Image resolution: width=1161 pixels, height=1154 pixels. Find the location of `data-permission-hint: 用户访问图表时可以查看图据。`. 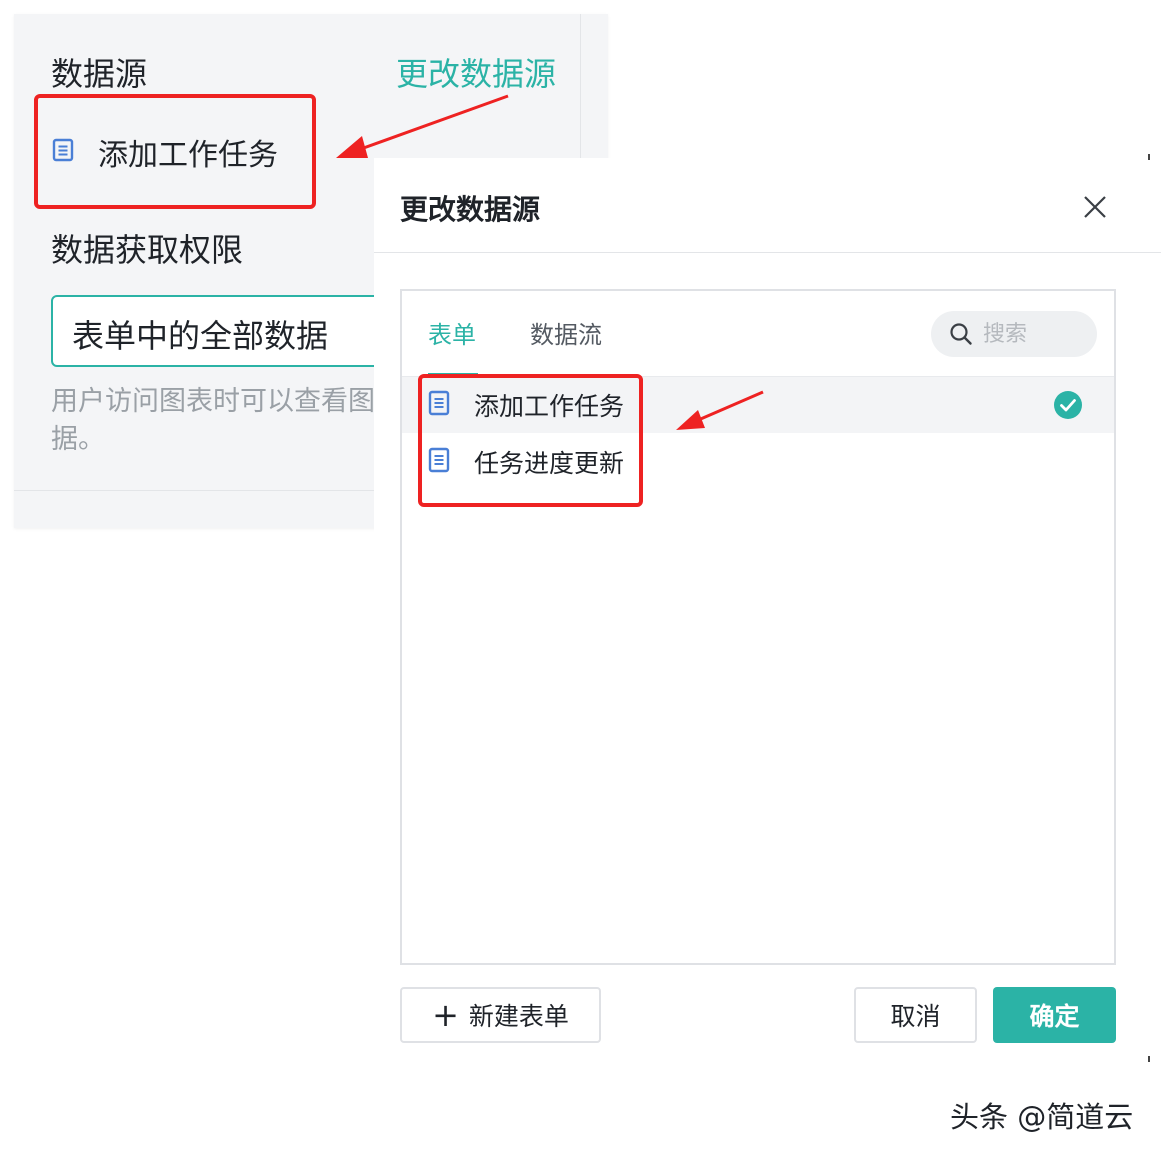

data-permission-hint: 用户访问图表时可以查看图据。 is located at coordinates (213, 420).